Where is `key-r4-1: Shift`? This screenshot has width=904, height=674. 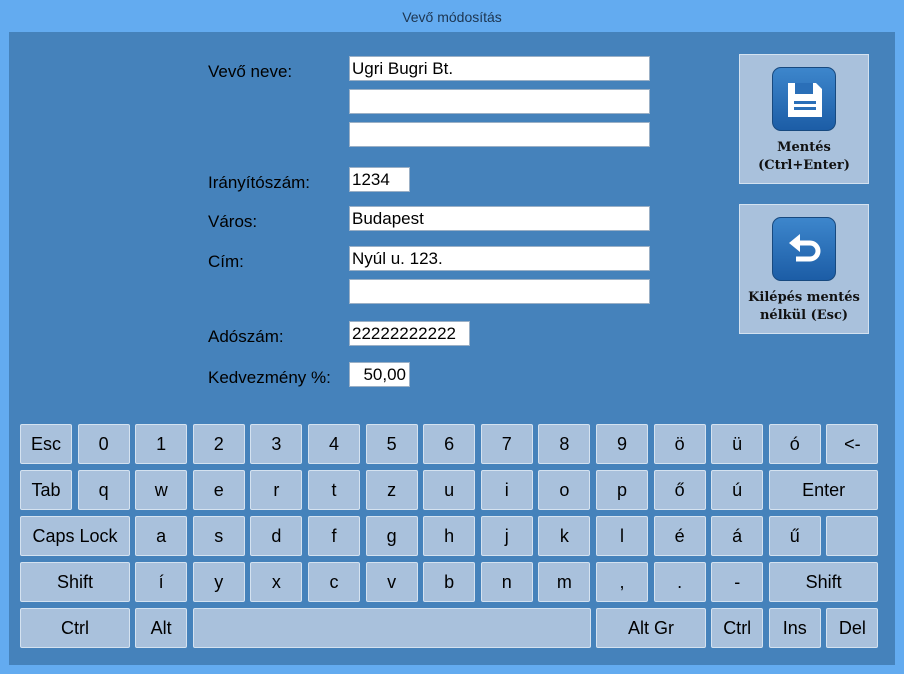 key-r4-1: Shift is located at coordinates (75, 582).